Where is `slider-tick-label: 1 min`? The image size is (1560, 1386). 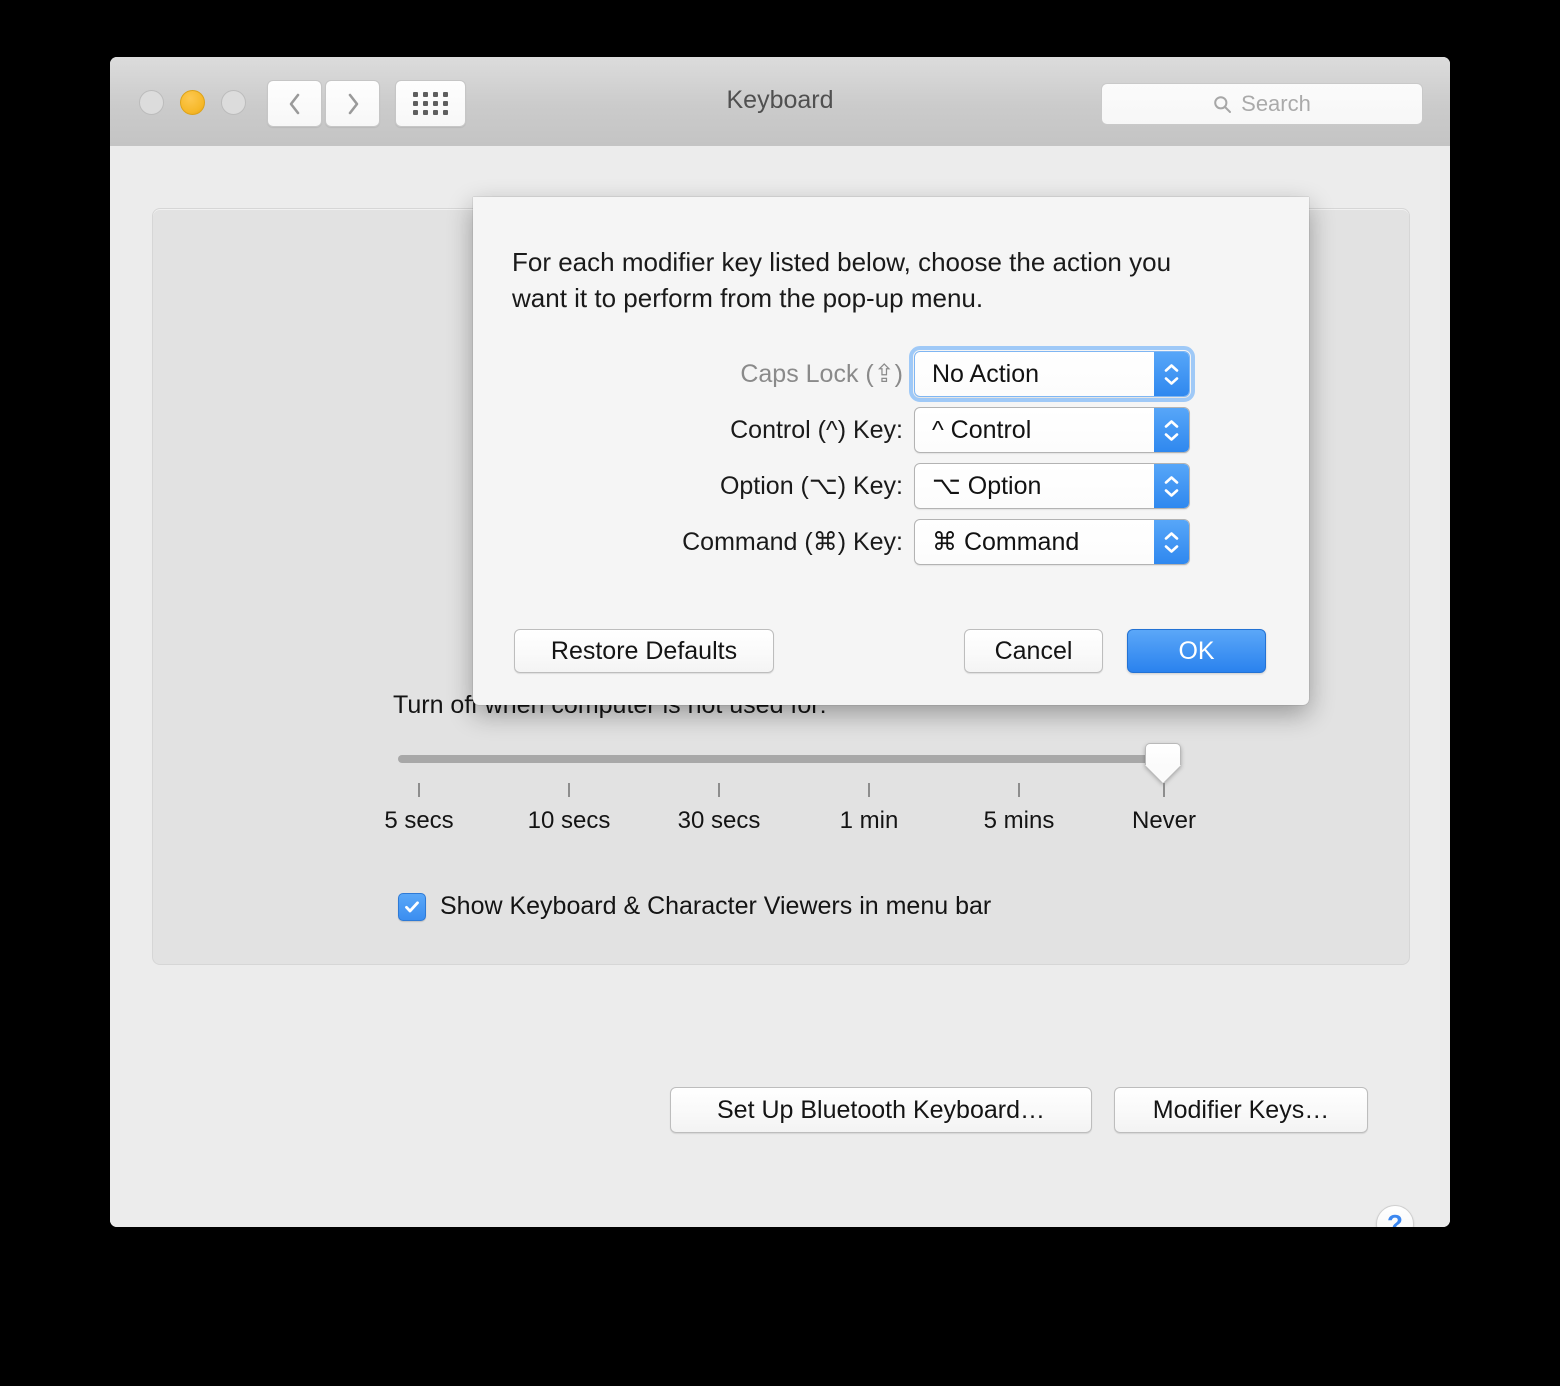 slider-tick-label: 1 min is located at coordinates (869, 820).